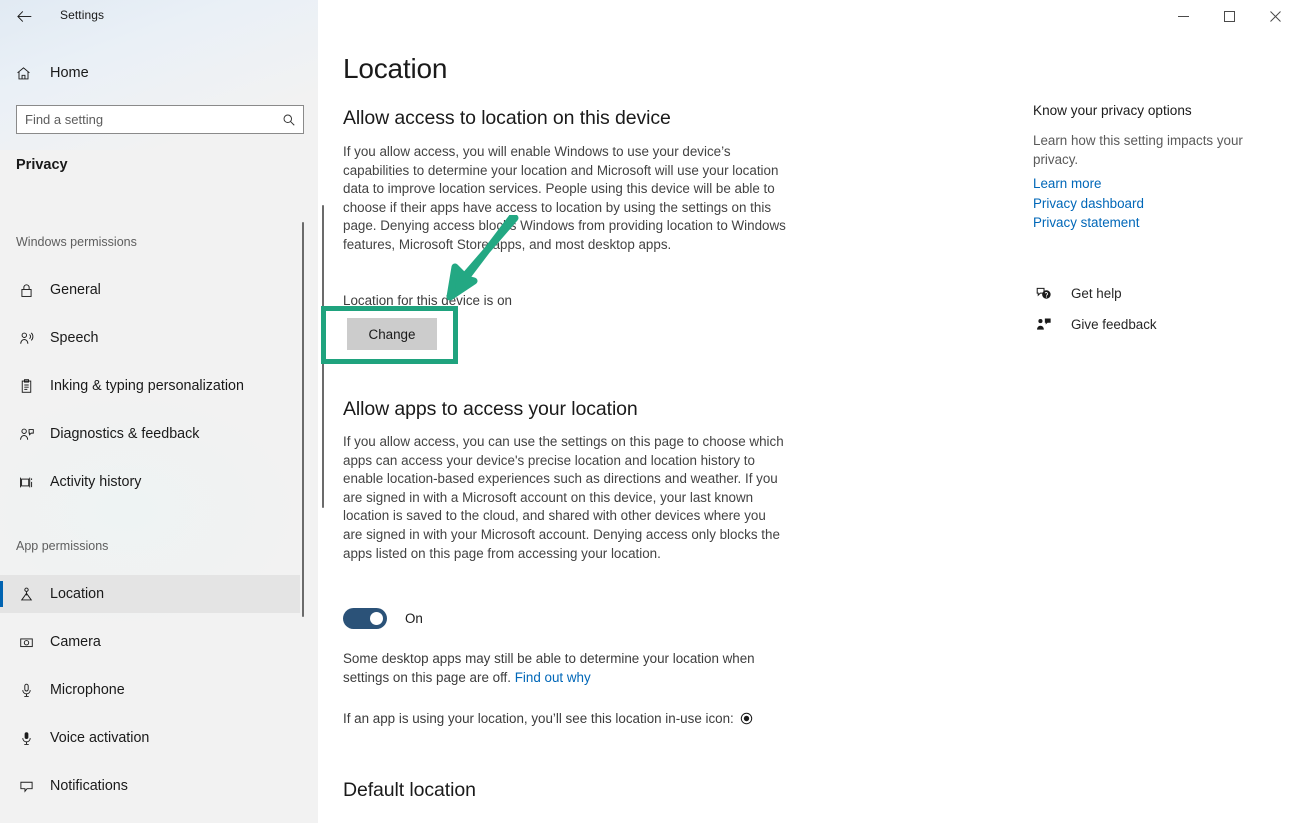 This screenshot has height=823, width=1298. I want to click on toggle-state-label: On, so click(414, 618).